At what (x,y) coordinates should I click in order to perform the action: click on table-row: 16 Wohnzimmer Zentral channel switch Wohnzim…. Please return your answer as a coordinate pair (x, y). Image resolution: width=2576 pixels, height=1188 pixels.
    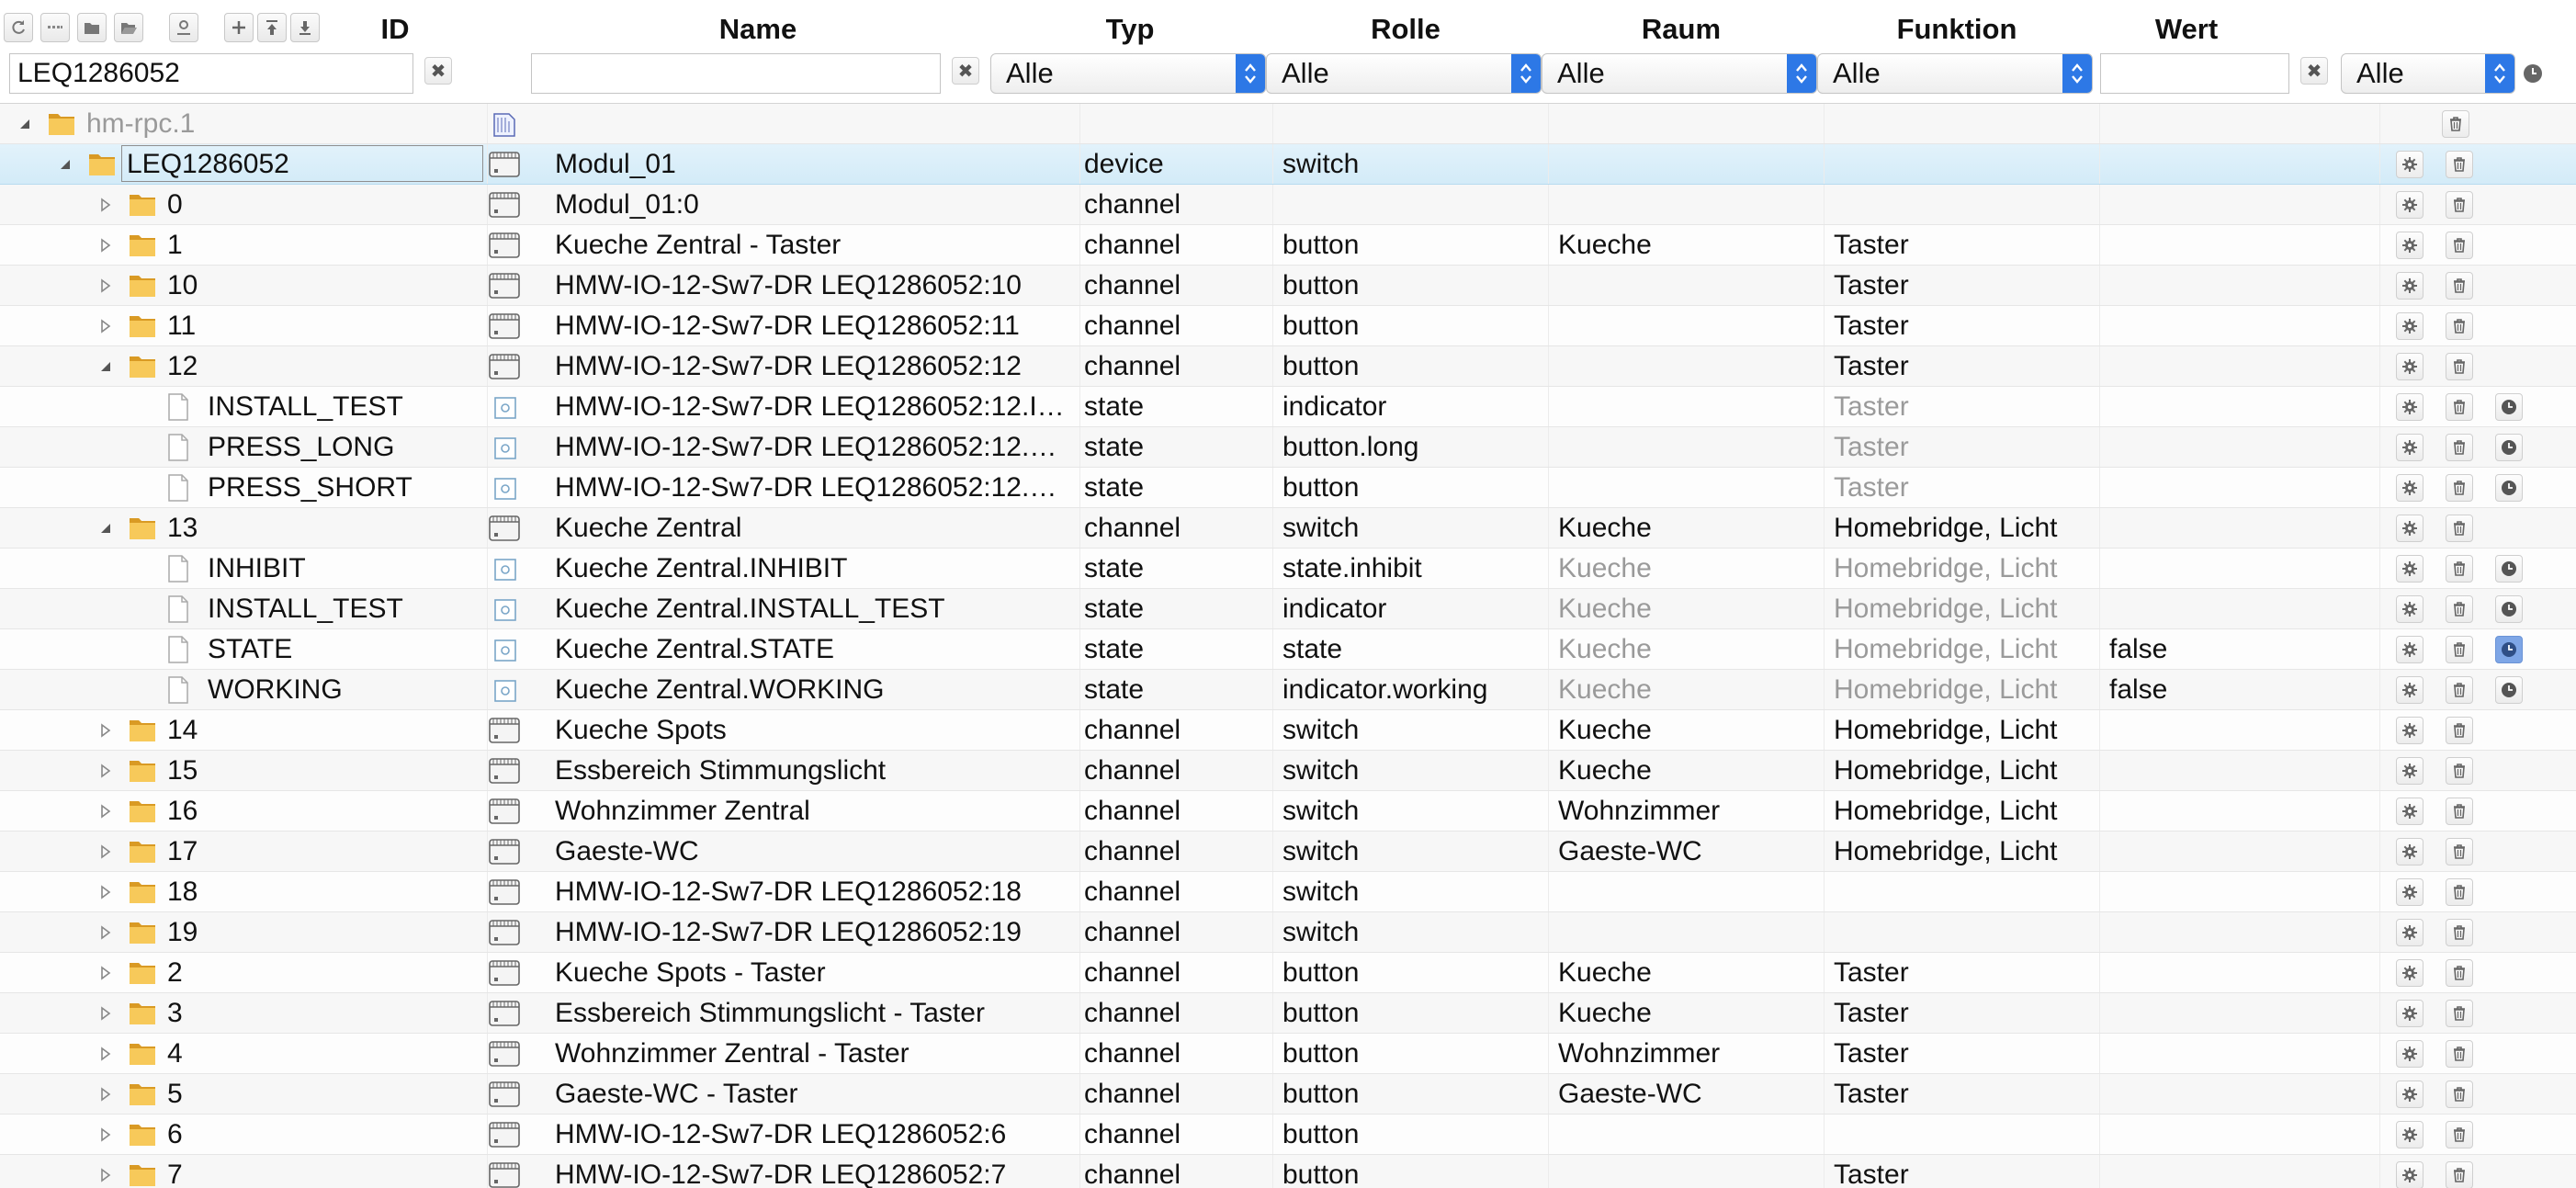
    Looking at the image, I should click on (1288, 811).